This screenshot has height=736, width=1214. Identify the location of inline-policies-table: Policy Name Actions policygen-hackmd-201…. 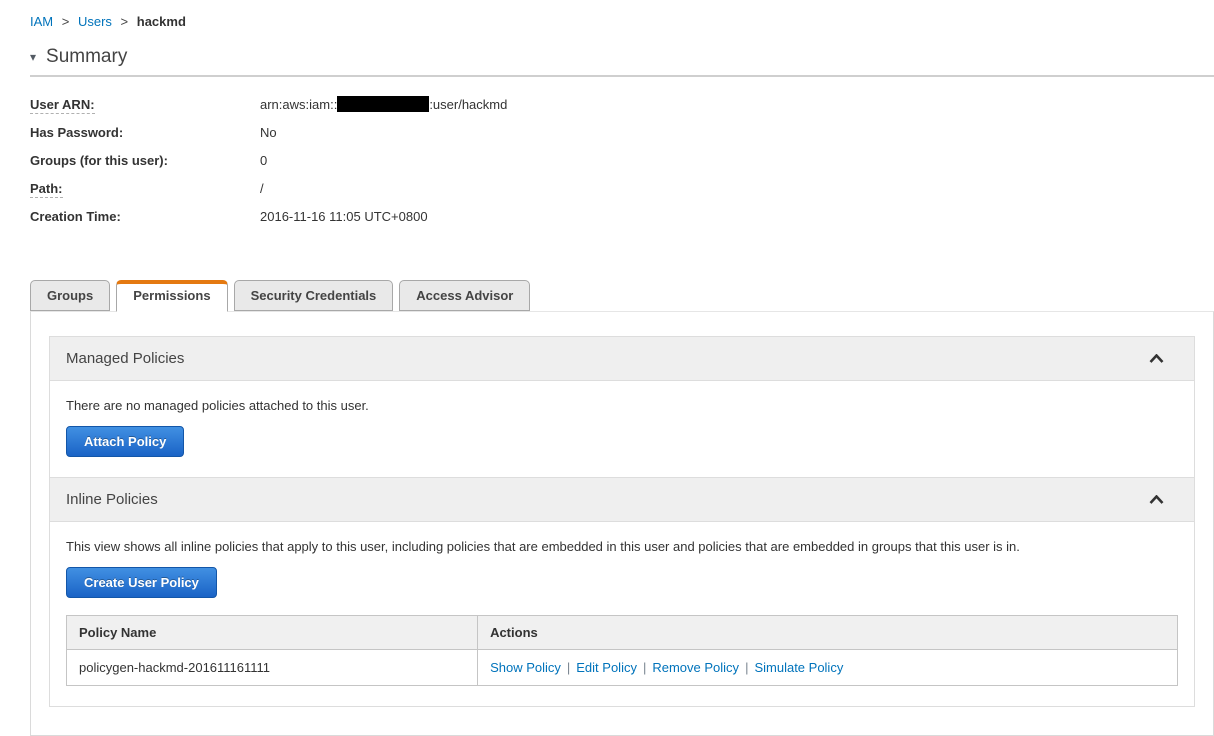
(622, 650).